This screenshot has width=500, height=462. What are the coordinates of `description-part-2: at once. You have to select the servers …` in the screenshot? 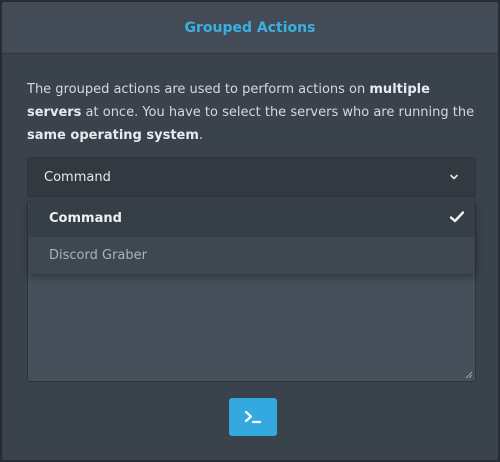 It's located at (278, 112).